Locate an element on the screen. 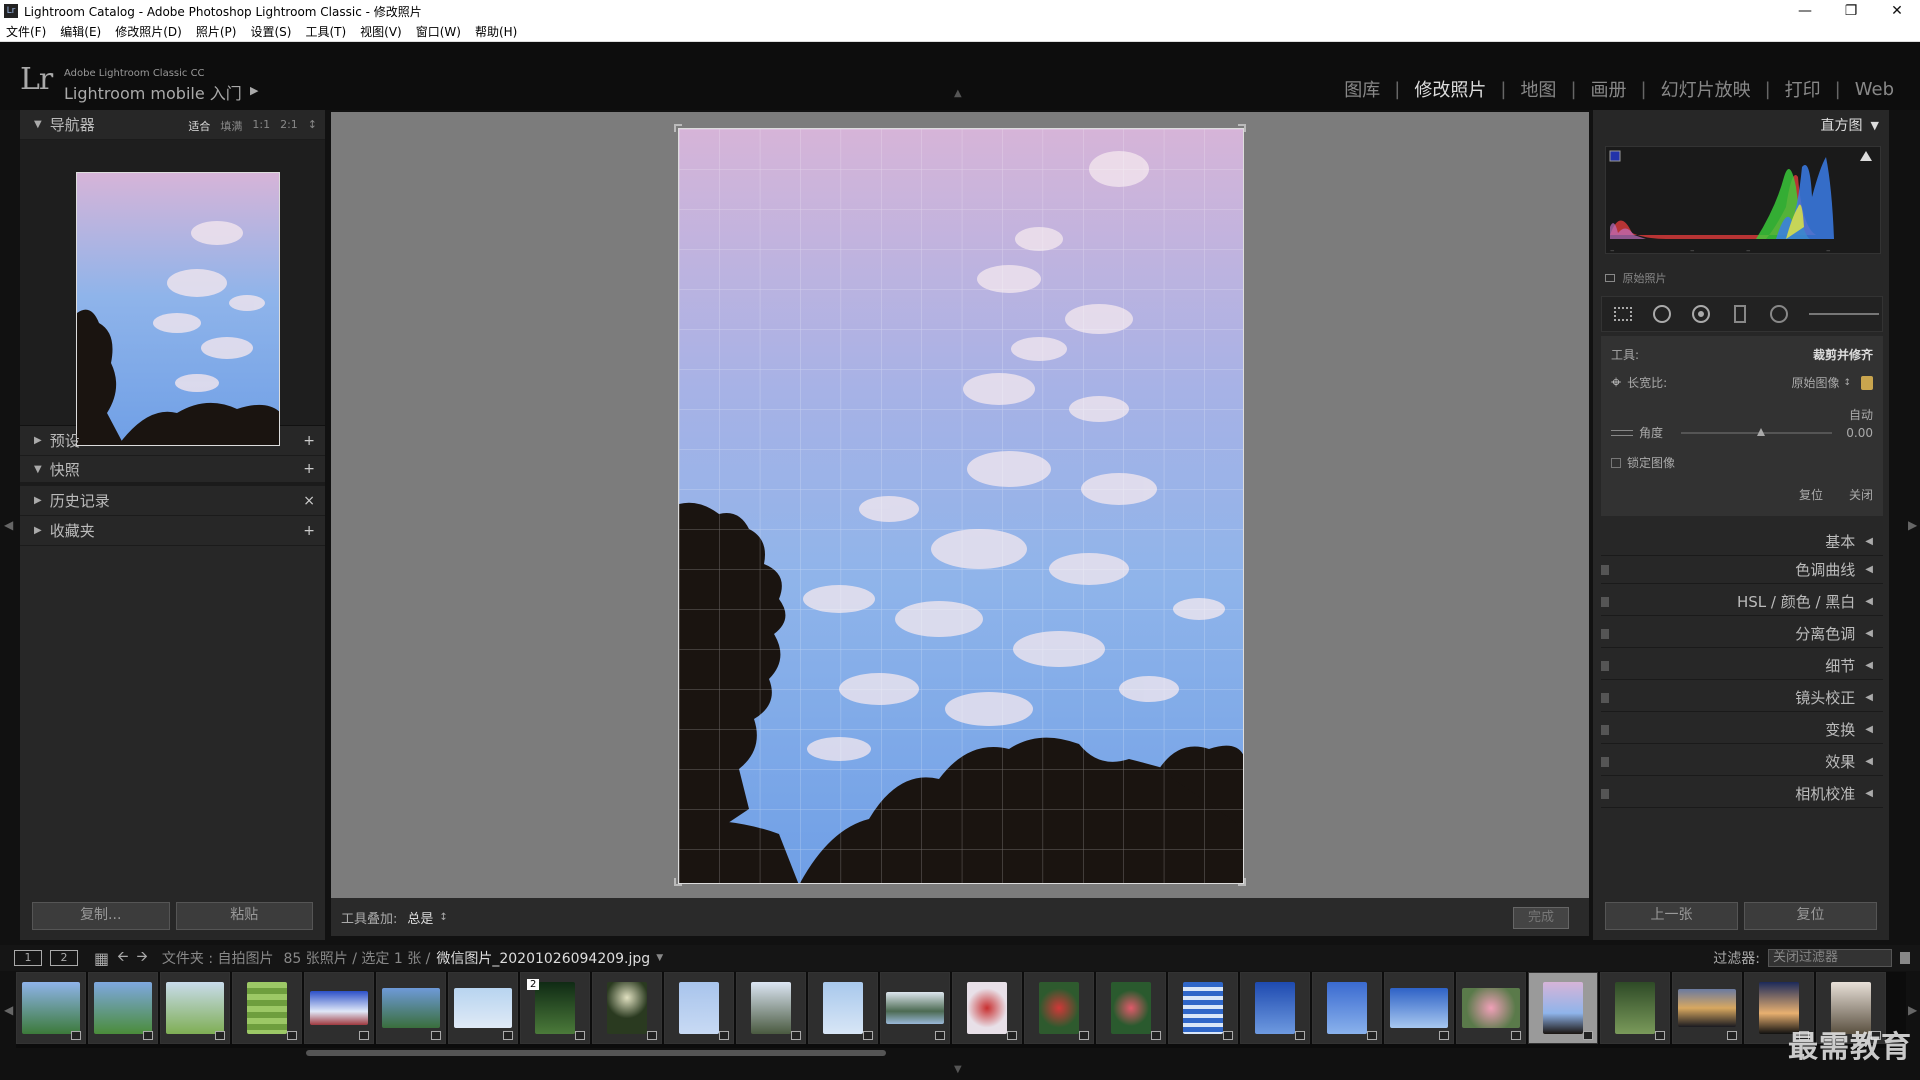 This screenshot has width=1920, height=1080. filmstrip-scrollbar is located at coordinates (596, 1053).